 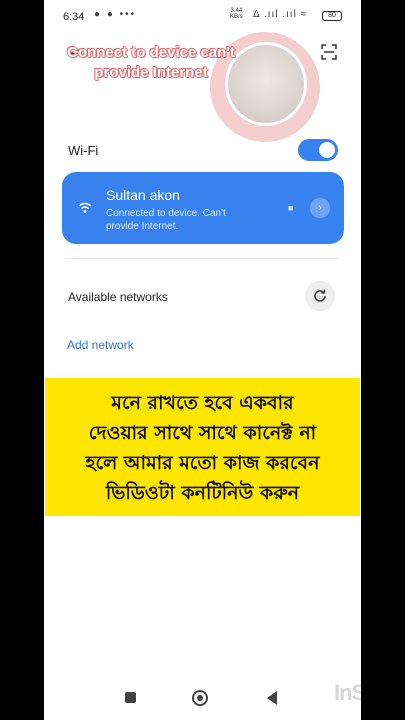 What do you see at coordinates (143, 195) in the screenshot?
I see `network-ssid: Sultan akon` at bounding box center [143, 195].